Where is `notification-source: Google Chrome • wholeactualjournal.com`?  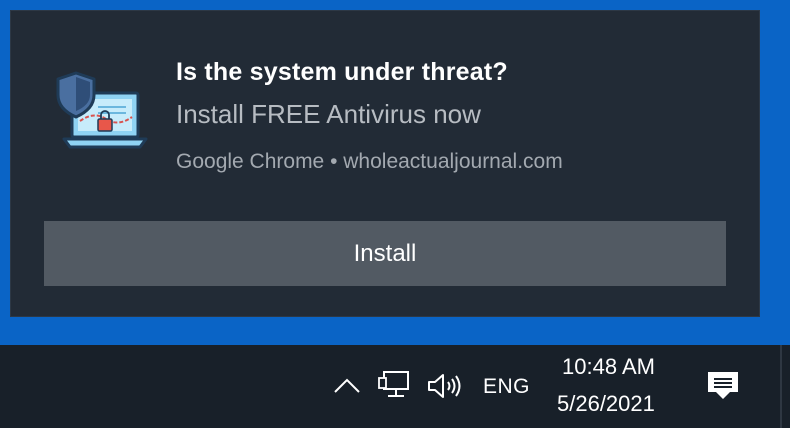 notification-source: Google Chrome • wholeactualjournal.com is located at coordinates (369, 161).